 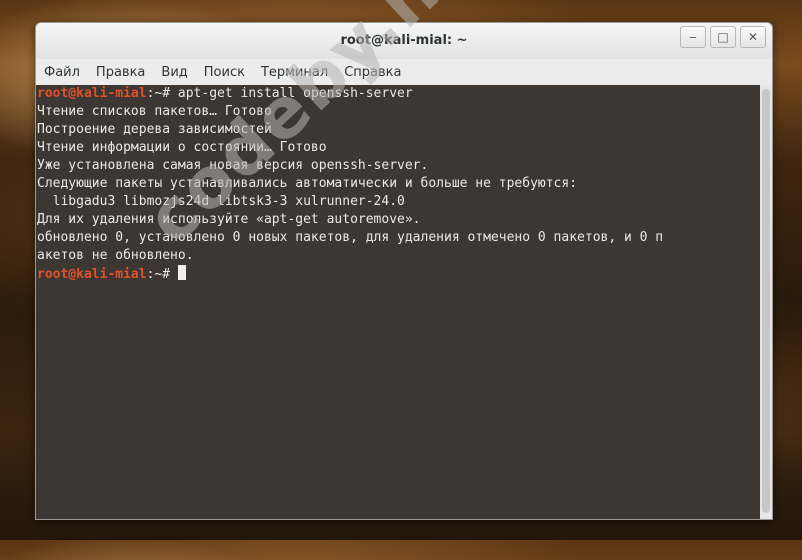 I want to click on terminal-line: Построение дерева зависимостей, so click(x=154, y=129).